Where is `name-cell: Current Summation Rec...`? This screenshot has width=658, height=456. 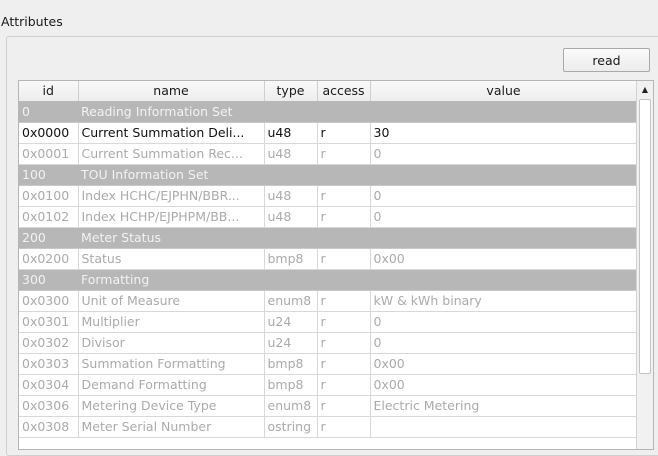
name-cell: Current Summation Rec... is located at coordinates (171, 154).